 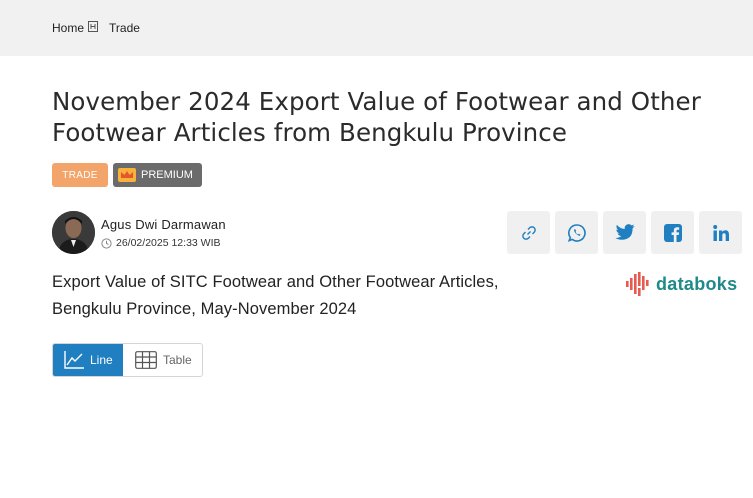 I want to click on table-view-button: Table, so click(x=163, y=360).